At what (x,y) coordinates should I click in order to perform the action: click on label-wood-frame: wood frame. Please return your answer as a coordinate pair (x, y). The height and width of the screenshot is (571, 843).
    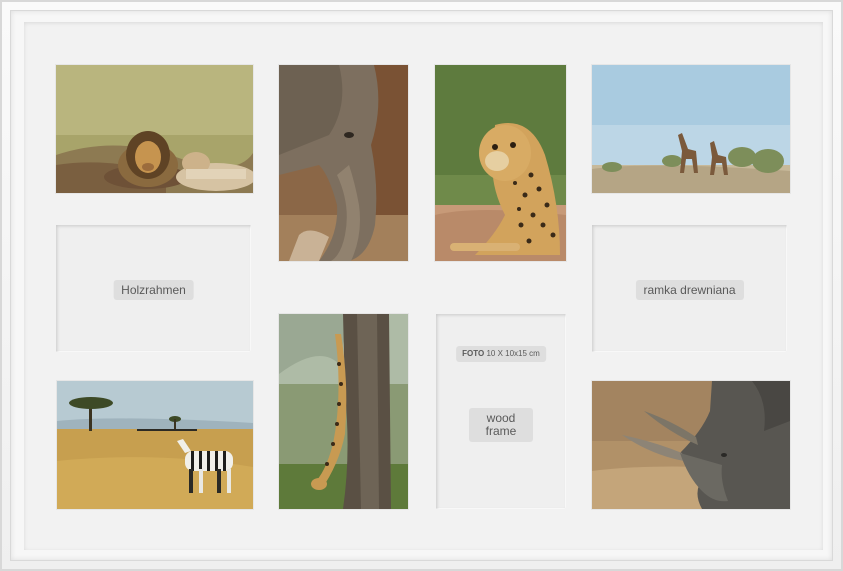
    Looking at the image, I should click on (501, 425).